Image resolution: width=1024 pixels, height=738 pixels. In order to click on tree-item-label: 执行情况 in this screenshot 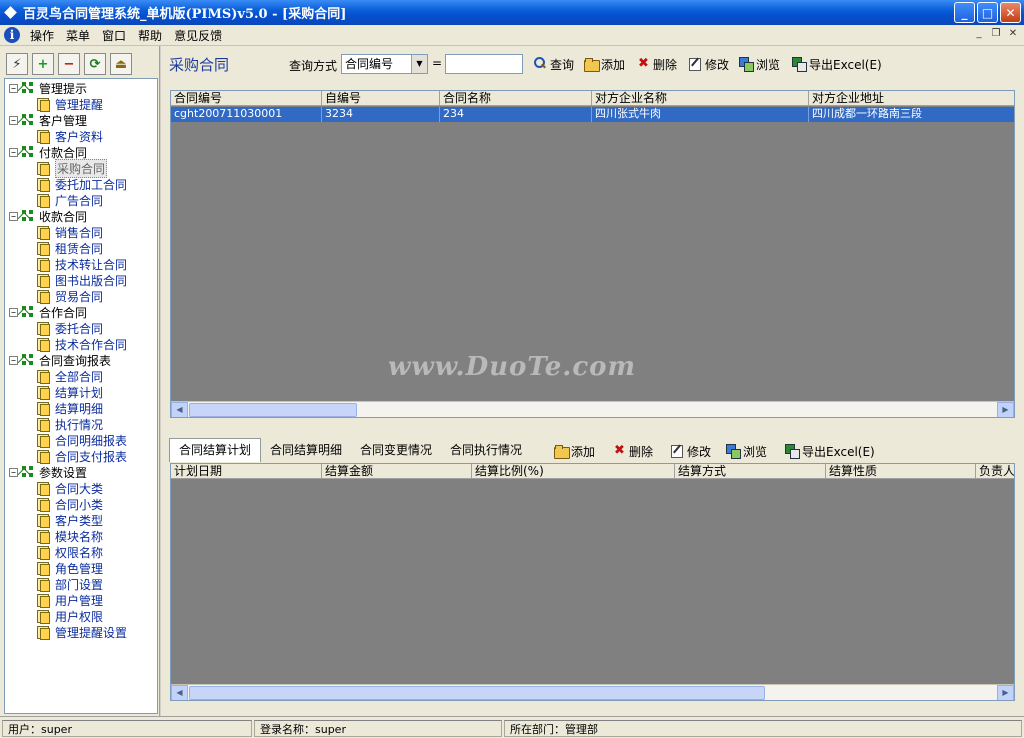, I will do `click(79, 424)`.